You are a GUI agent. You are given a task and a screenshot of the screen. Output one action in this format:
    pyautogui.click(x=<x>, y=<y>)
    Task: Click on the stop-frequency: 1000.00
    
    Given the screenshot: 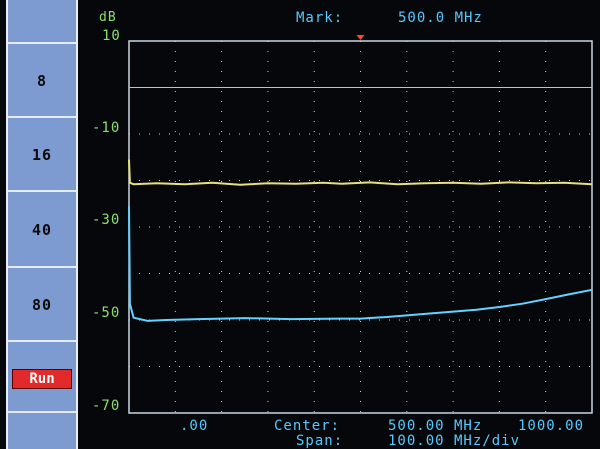 What is the action you would take?
    pyautogui.click(x=551, y=426)
    